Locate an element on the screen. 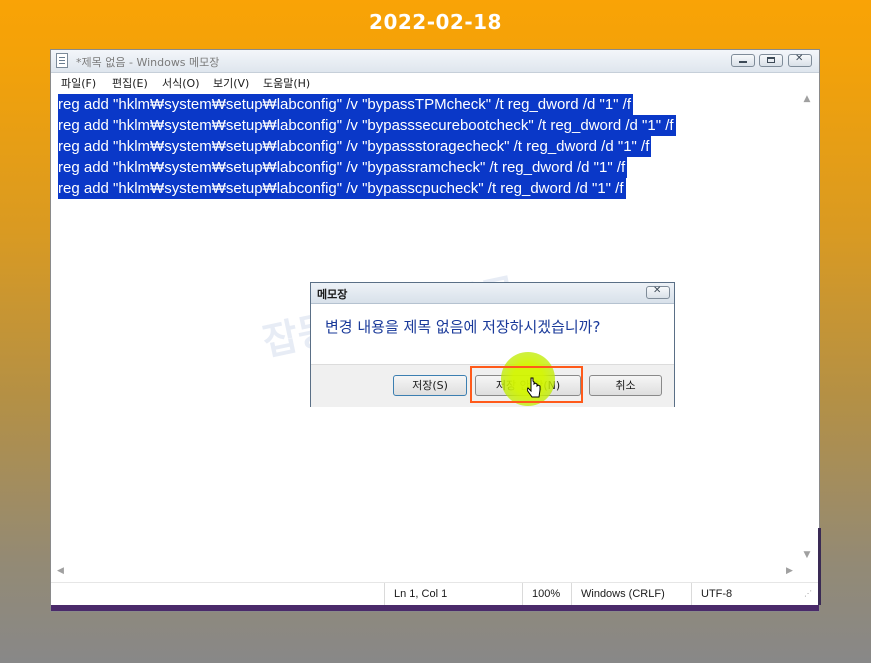  menu-help: 도움말(H) is located at coordinates (286, 83).